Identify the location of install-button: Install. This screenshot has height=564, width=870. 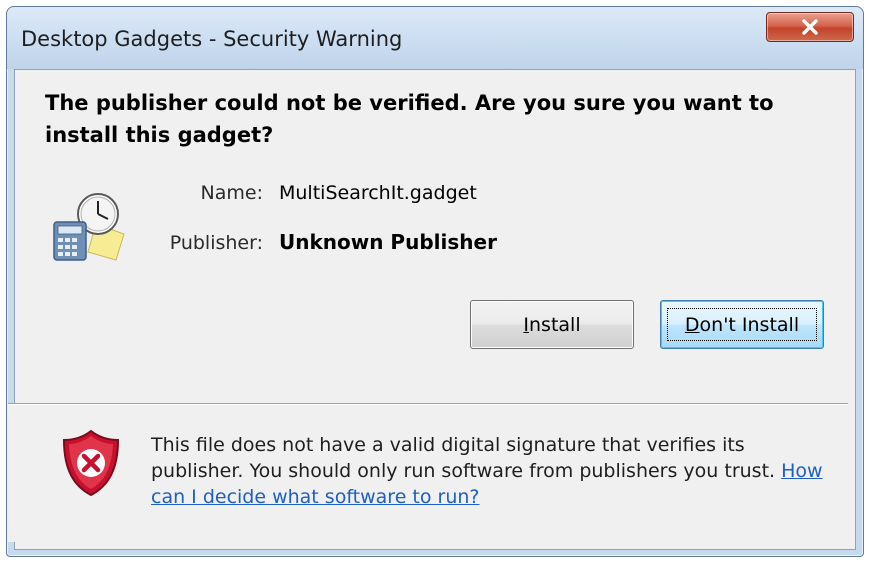
(552, 324).